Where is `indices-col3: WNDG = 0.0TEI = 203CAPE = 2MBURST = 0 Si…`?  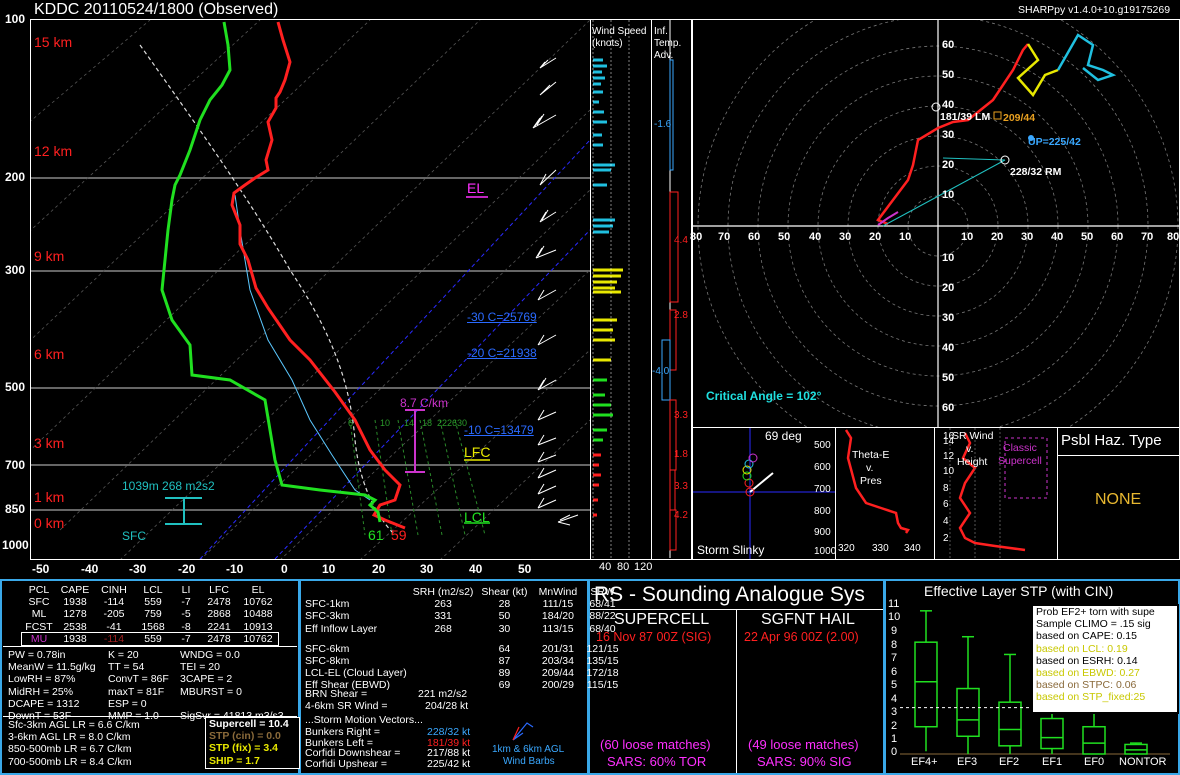
indices-col3: WNDG = 0.0TEI = 203CAPE = 2MBURST = 0 Si… is located at coordinates (232, 685).